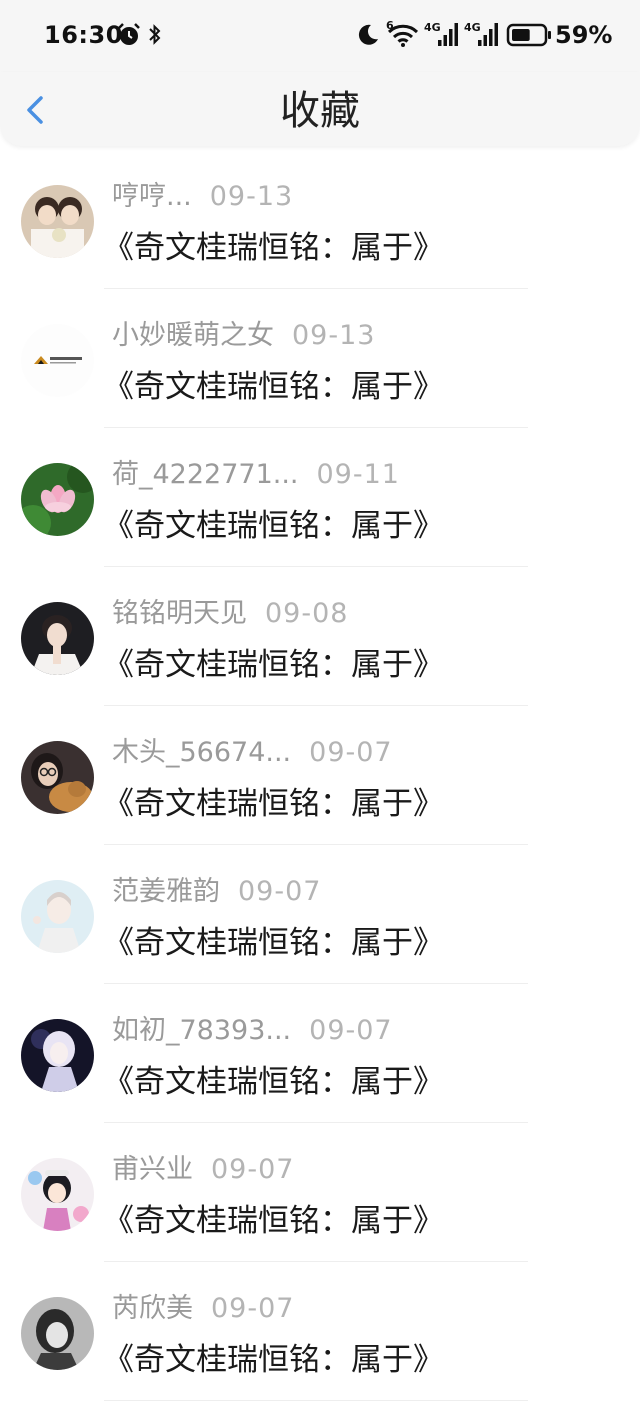  What do you see at coordinates (202, 197) in the screenshot?
I see `item-meta: 哼哼... 09-13` at bounding box center [202, 197].